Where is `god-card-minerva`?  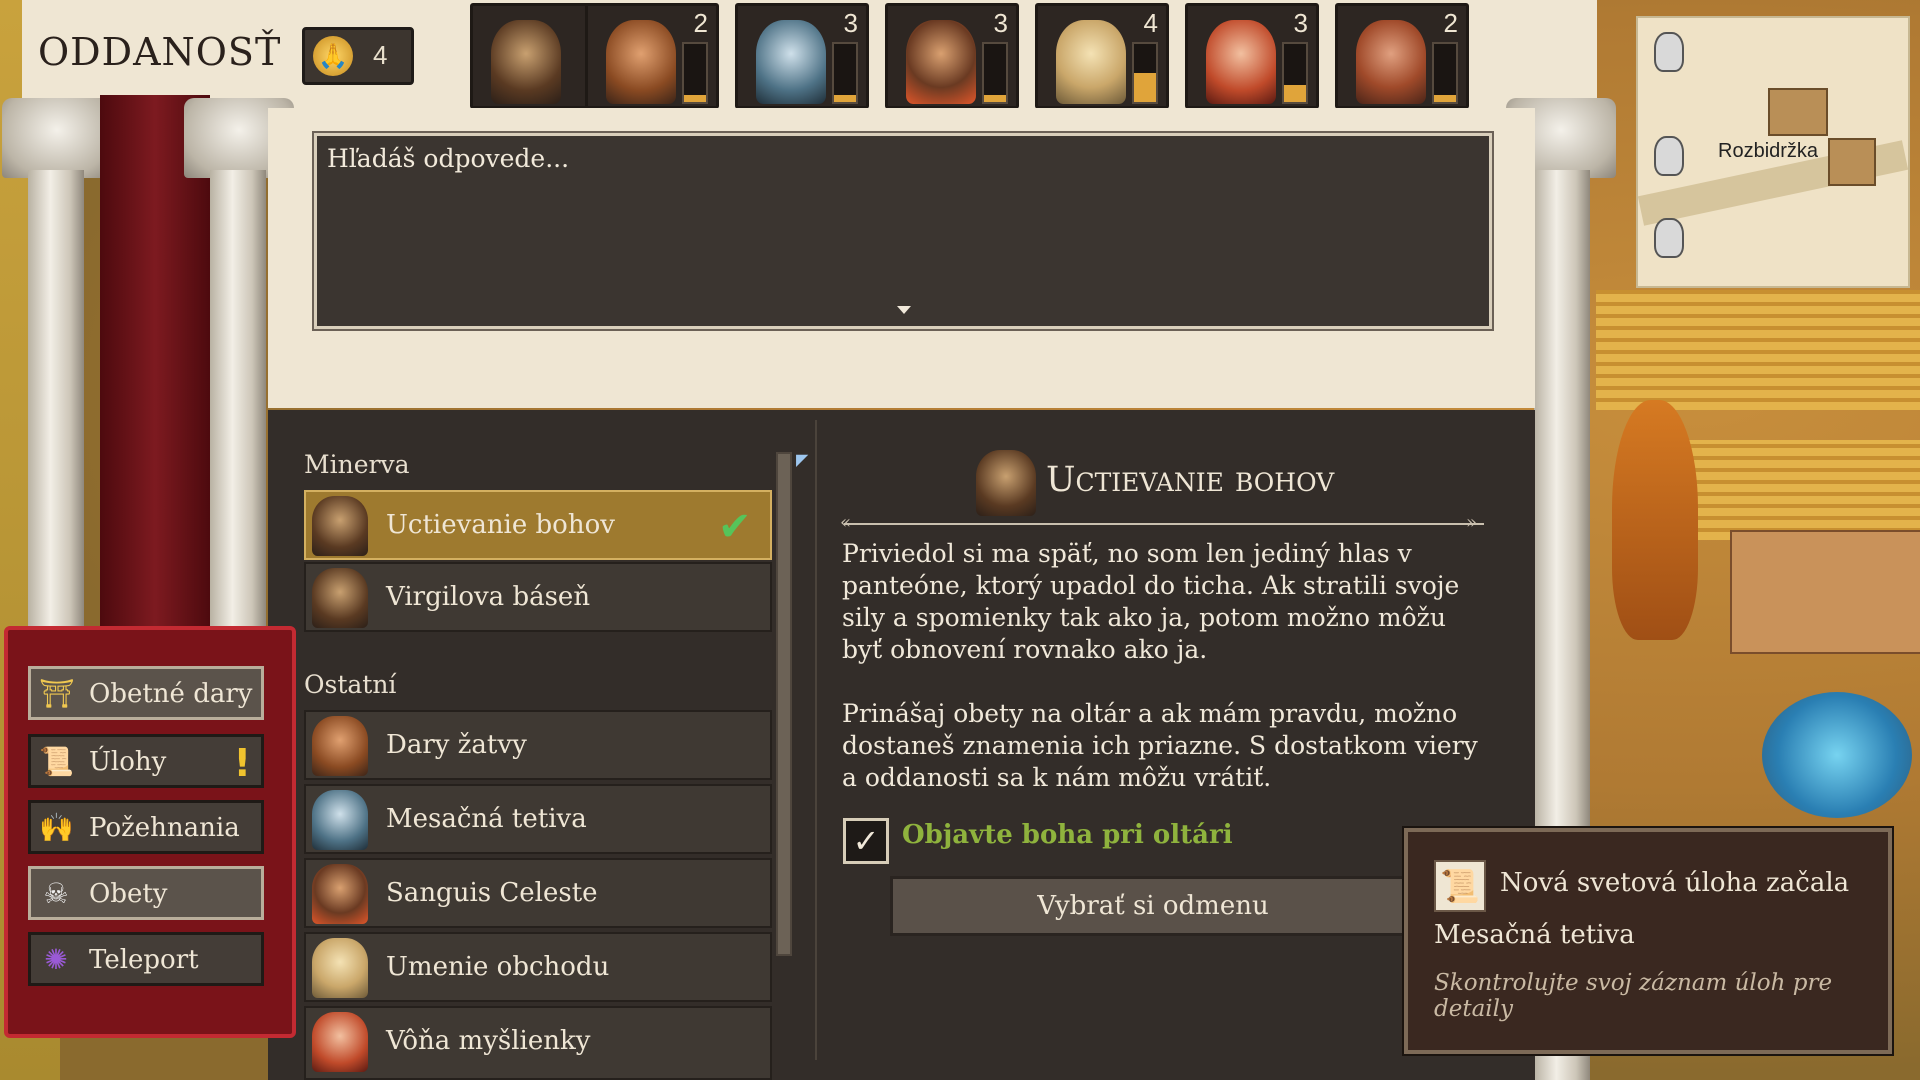
god-card-minerva is located at coordinates (537, 56).